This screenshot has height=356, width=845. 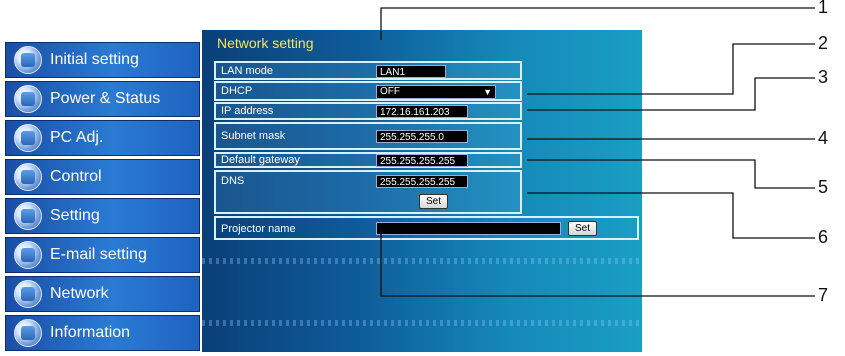 I want to click on lan-mode-value: LAN1, so click(x=411, y=71).